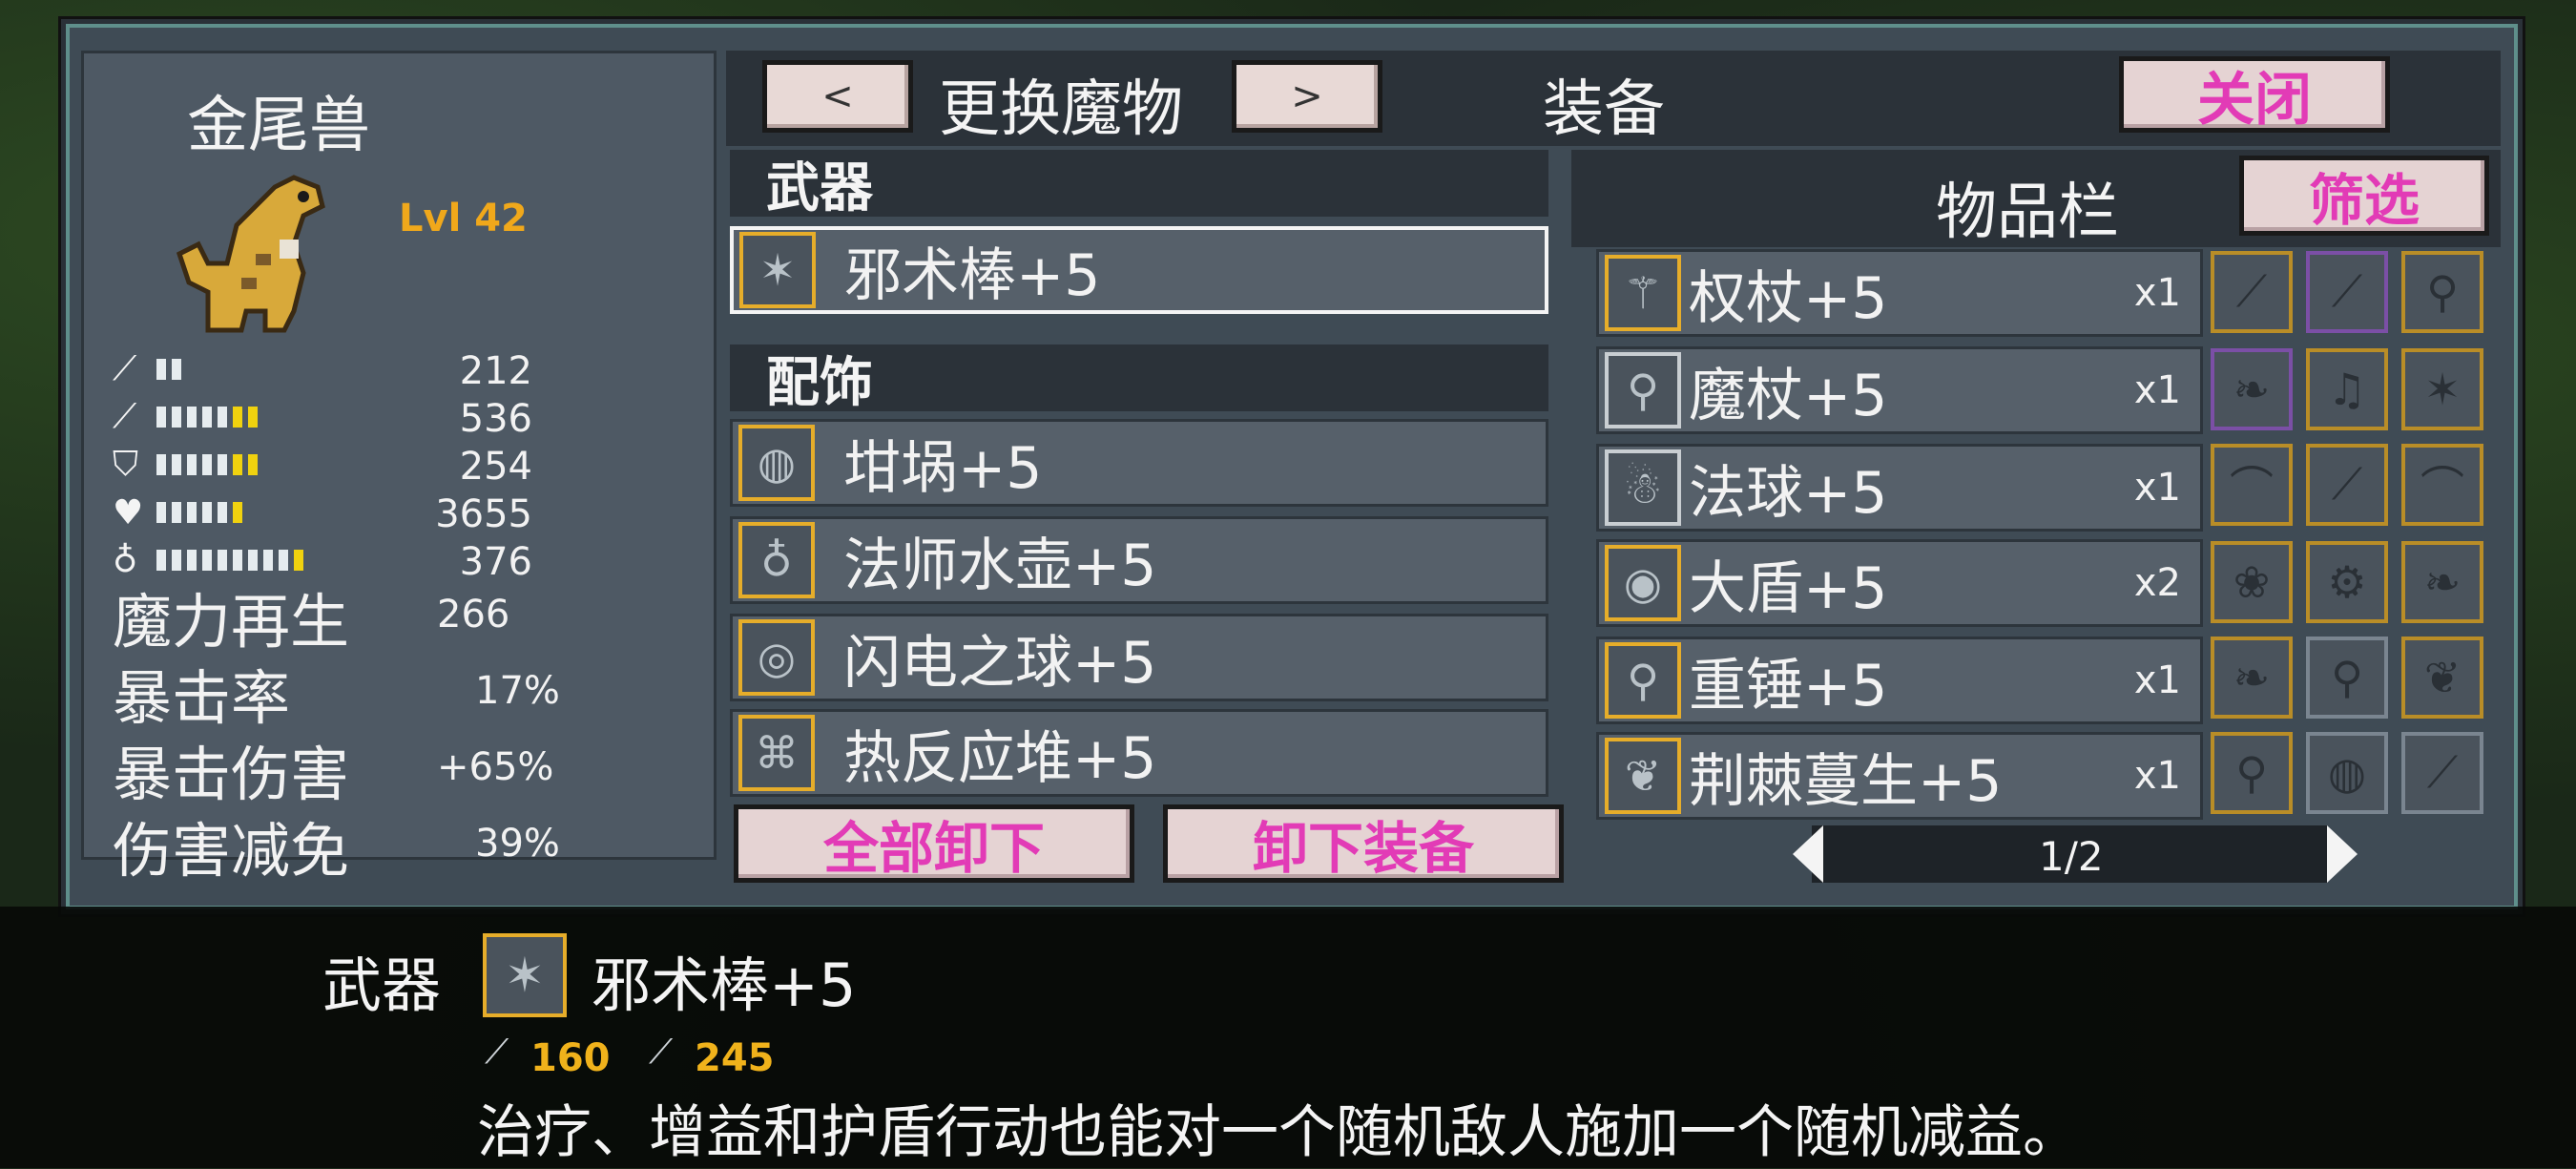 The image size is (2576, 1169). What do you see at coordinates (1788, 588) in the screenshot?
I see `inventory-item-name: 大盾+5` at bounding box center [1788, 588].